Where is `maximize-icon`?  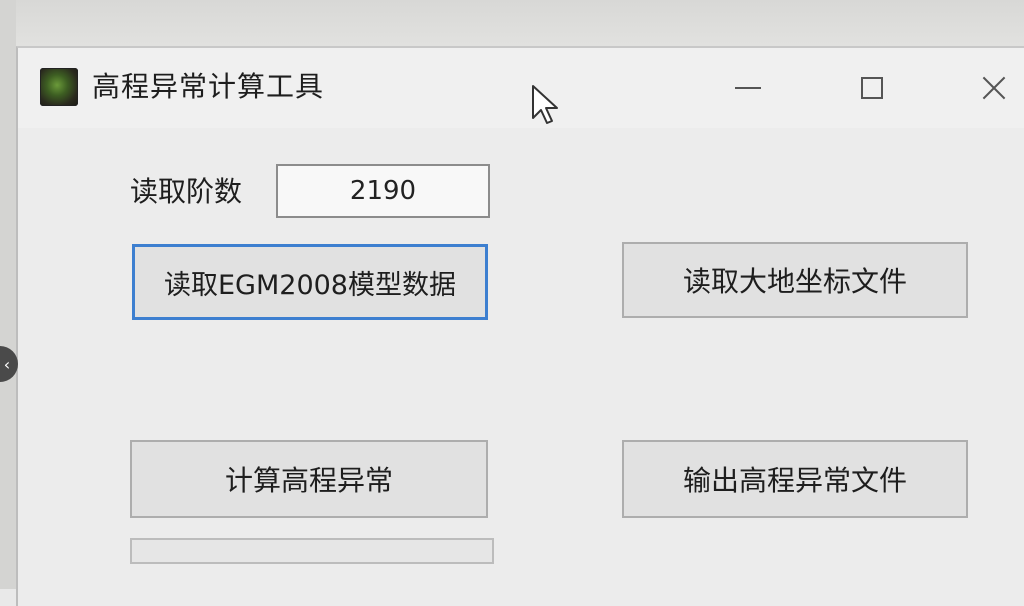 maximize-icon is located at coordinates (872, 88).